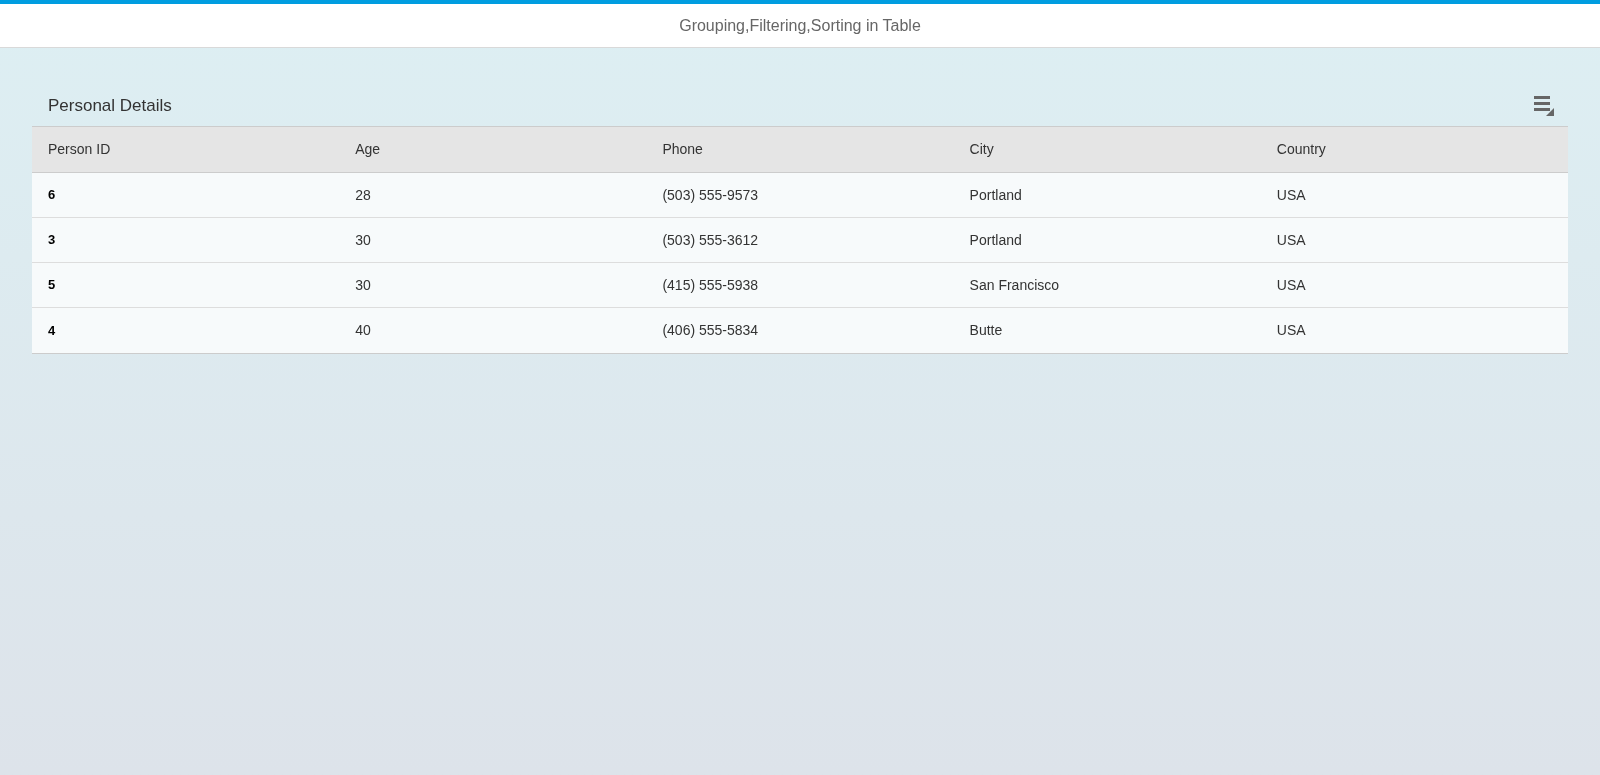  What do you see at coordinates (52, 330) in the screenshot?
I see `table-cell-text: 4` at bounding box center [52, 330].